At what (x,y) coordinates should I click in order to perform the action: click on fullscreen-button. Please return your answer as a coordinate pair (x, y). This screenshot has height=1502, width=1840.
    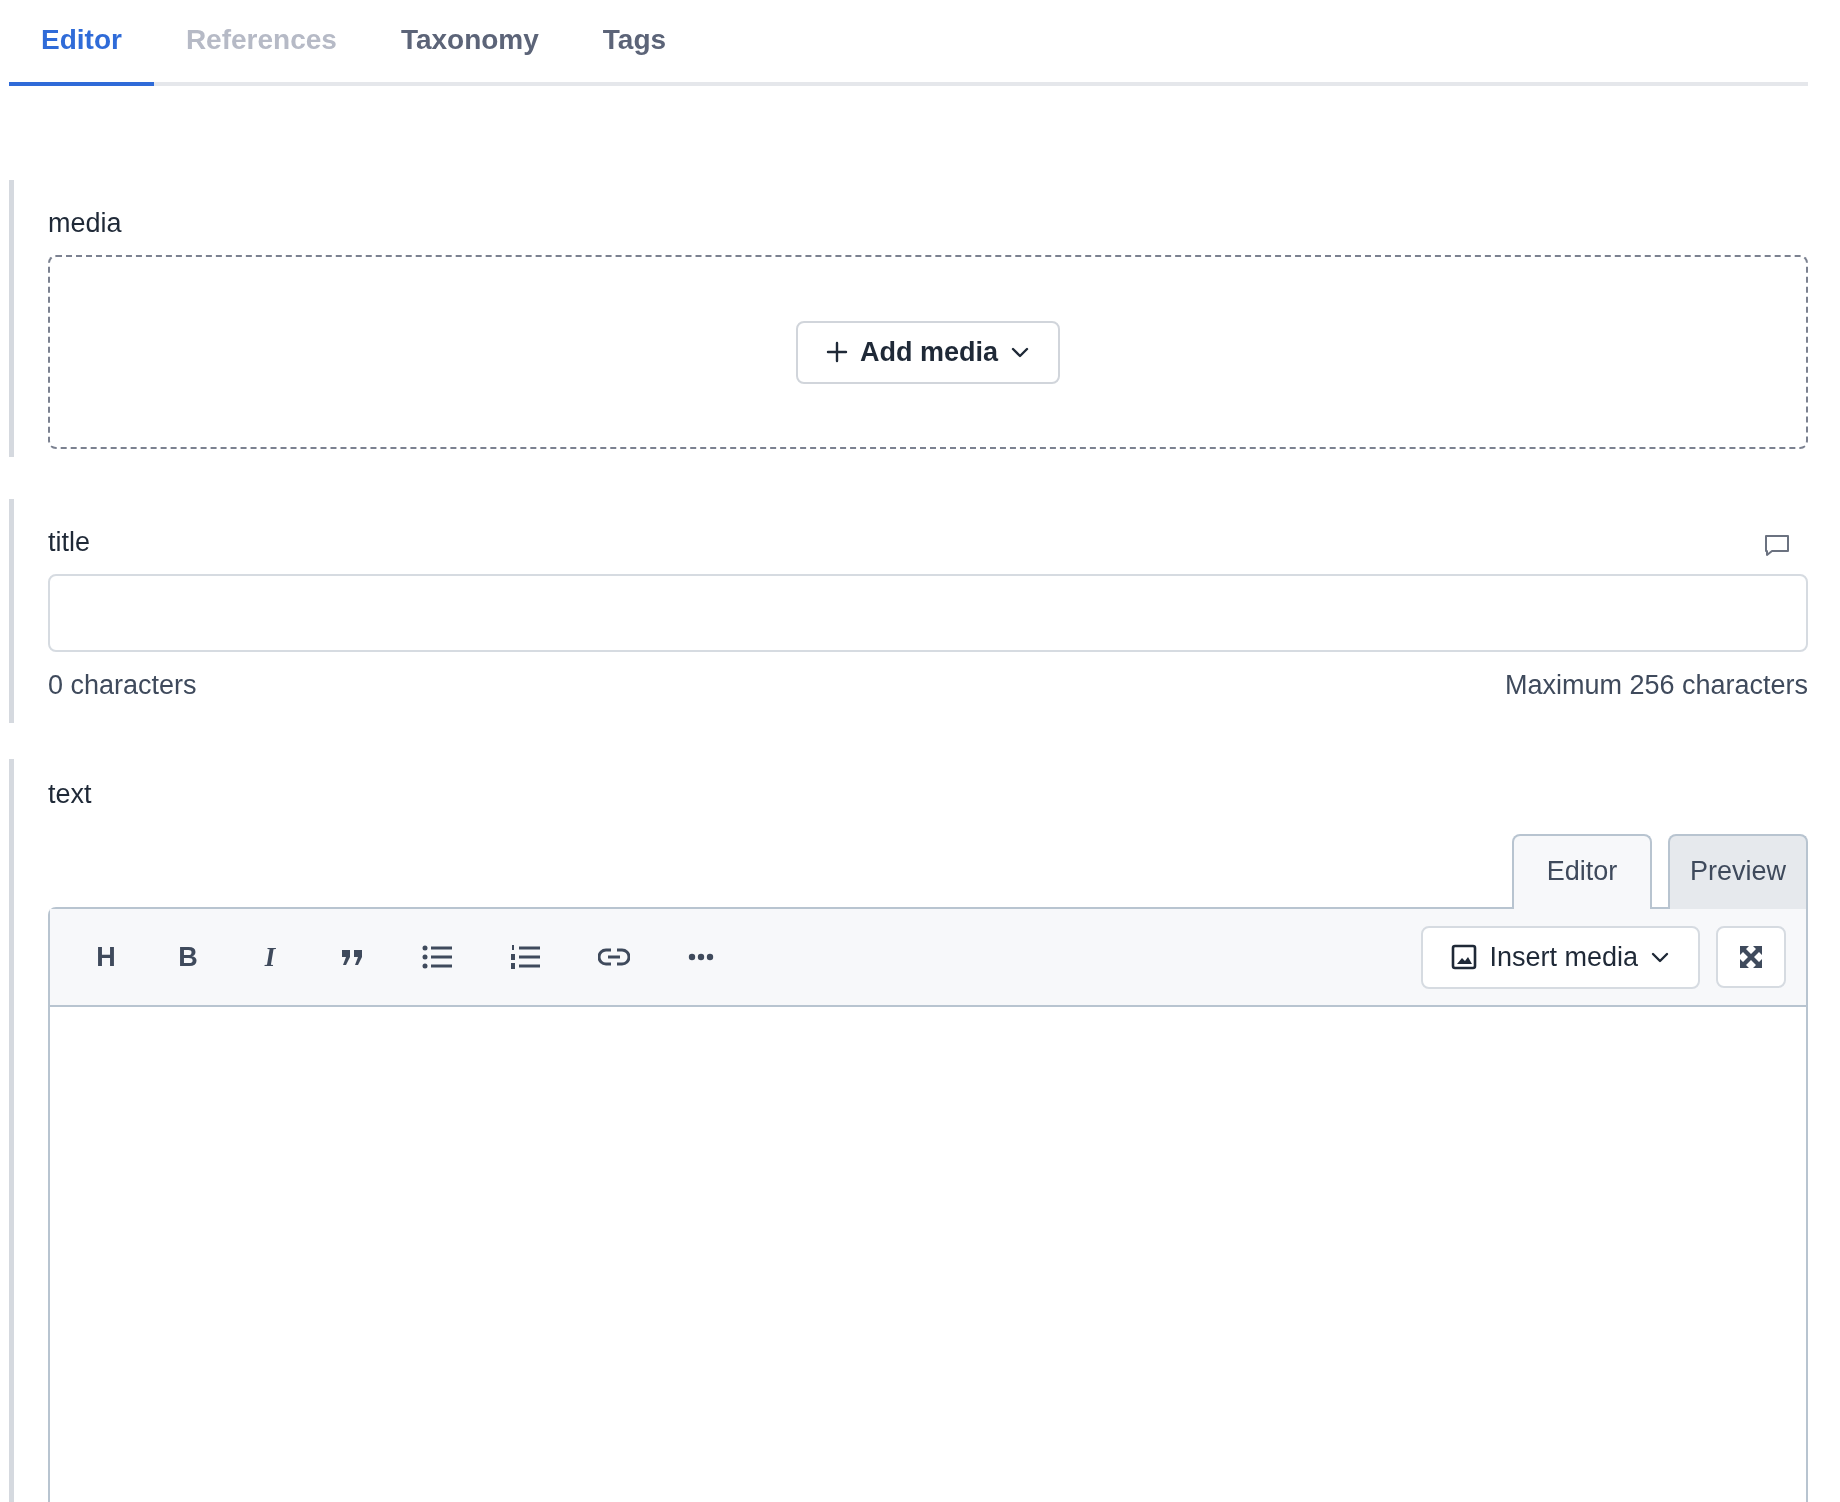
    Looking at the image, I should click on (1751, 957).